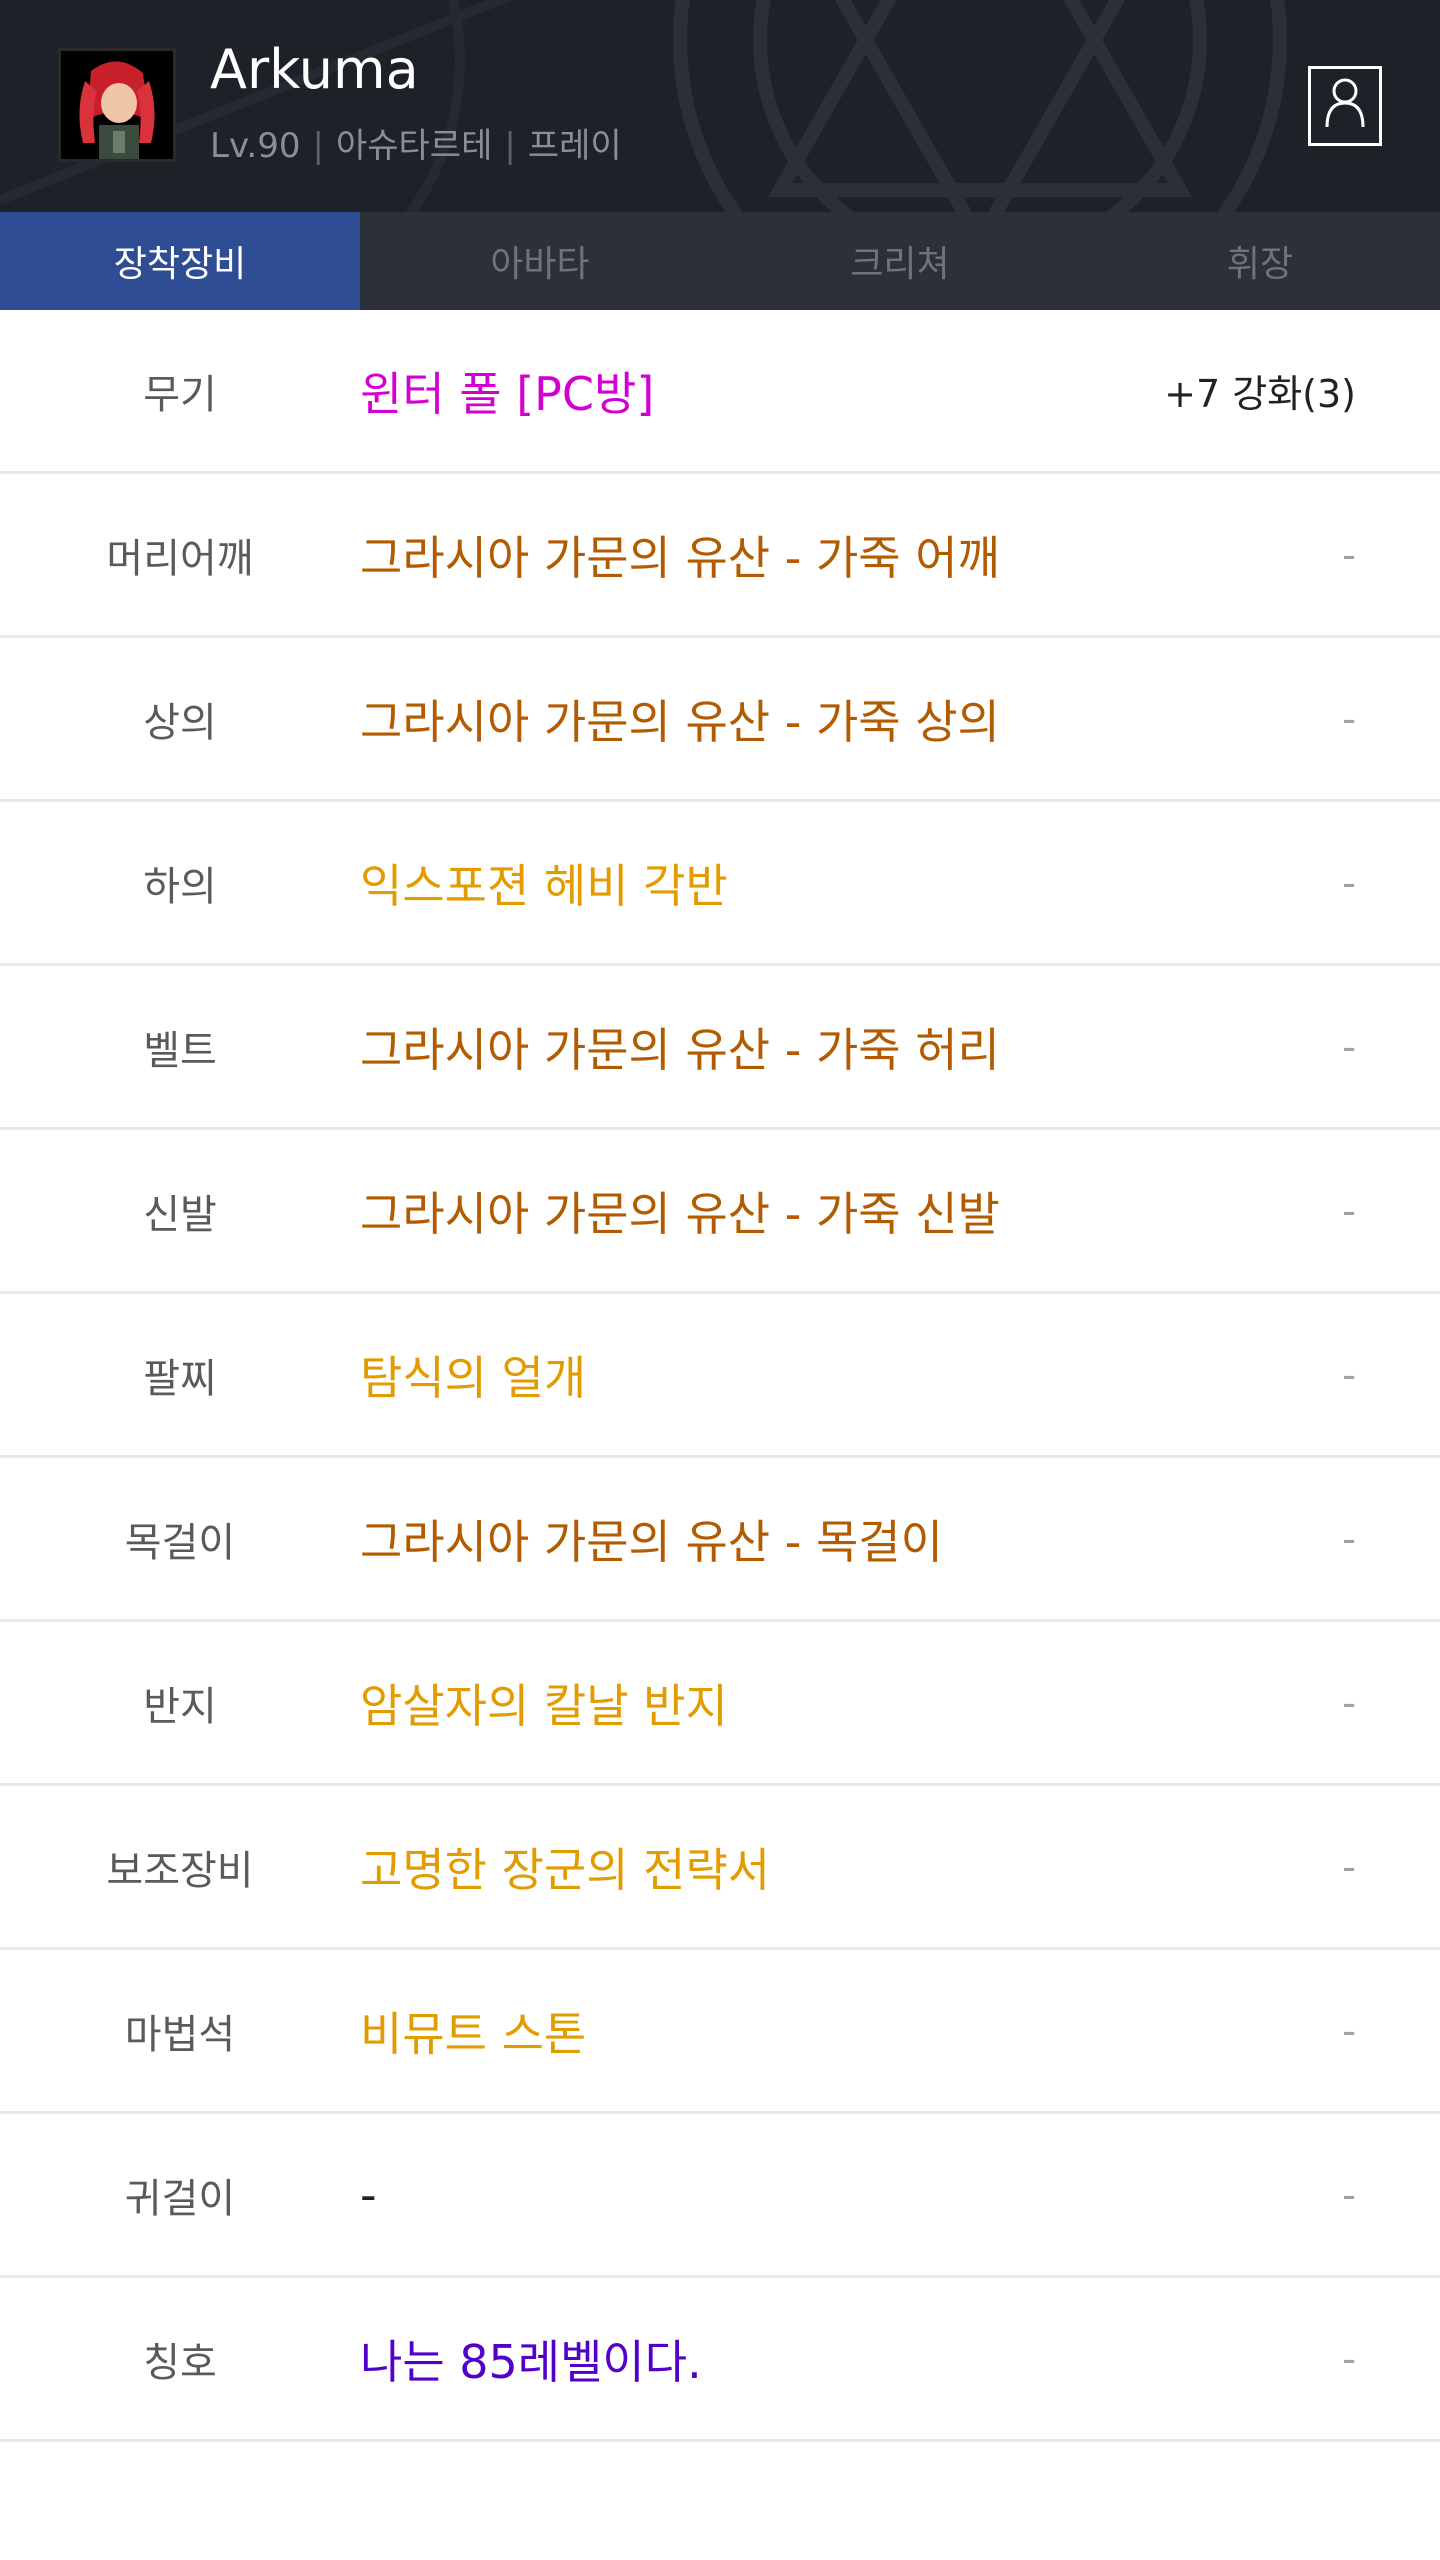 This screenshot has width=1440, height=2560. What do you see at coordinates (473, 2033) in the screenshot?
I see `item-name: 비뮤트 스톤` at bounding box center [473, 2033].